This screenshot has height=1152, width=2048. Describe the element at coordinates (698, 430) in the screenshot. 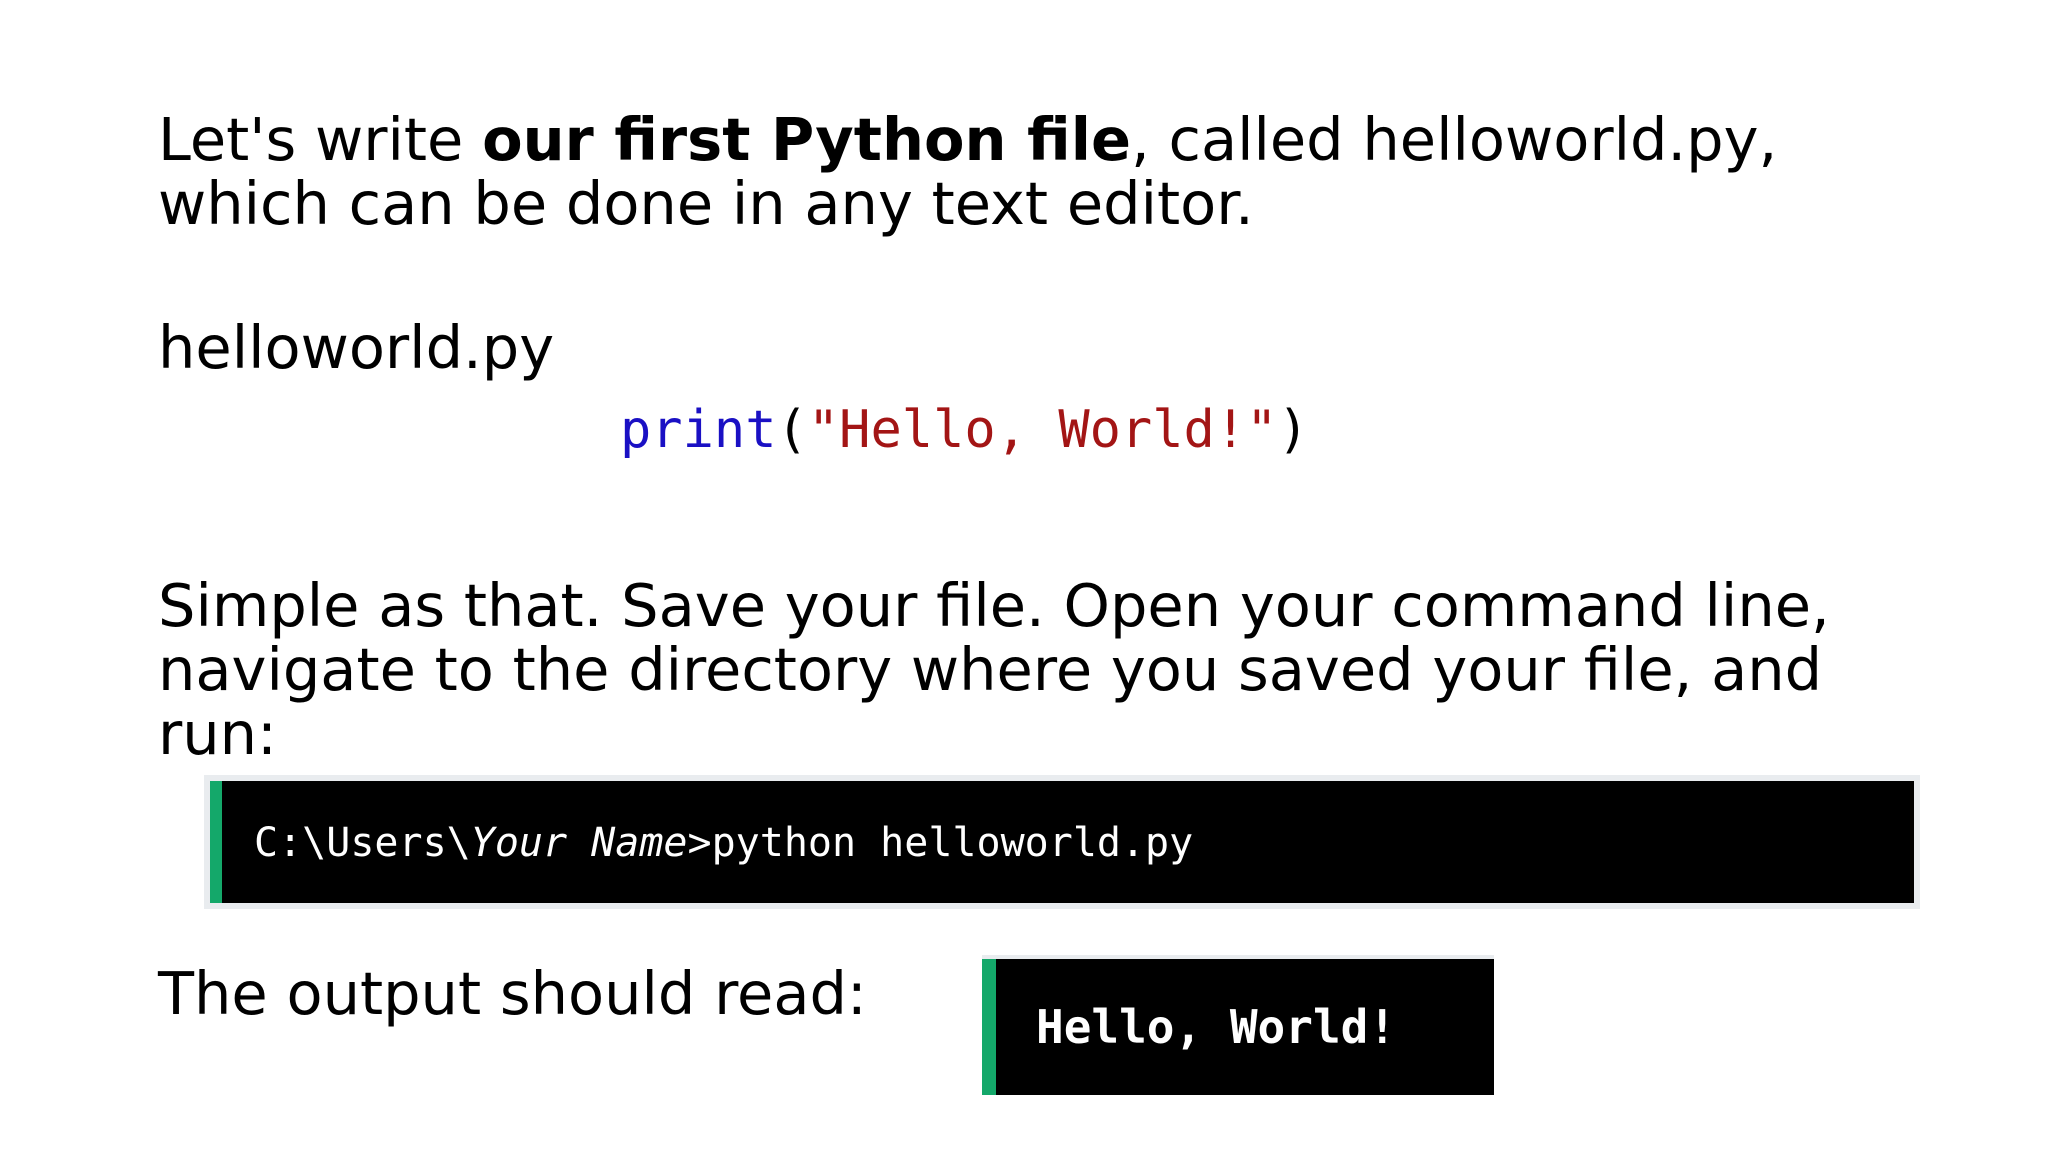

I see `code-keyword: print` at that location.